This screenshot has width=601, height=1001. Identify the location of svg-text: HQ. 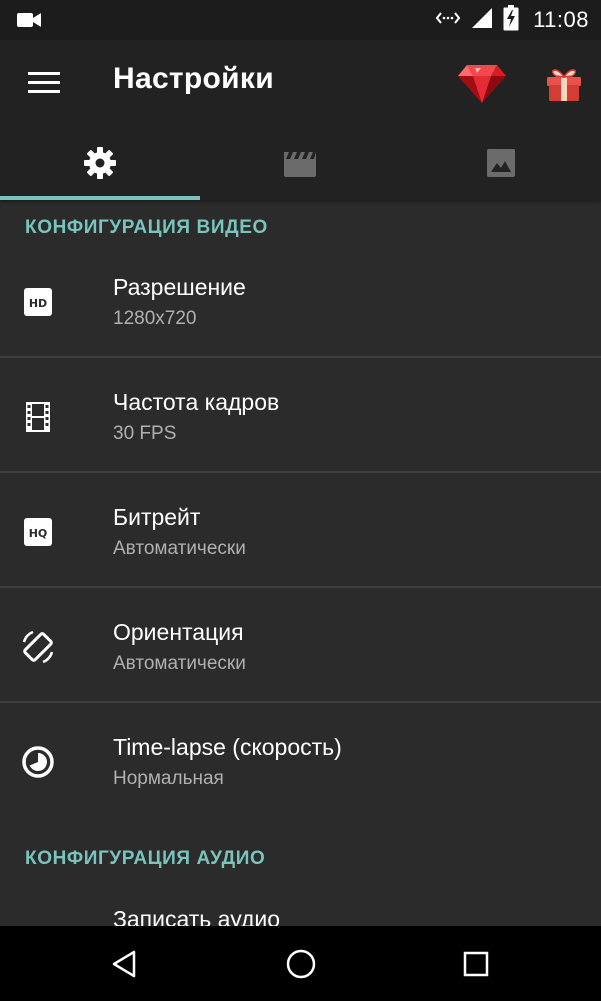
(38, 533).